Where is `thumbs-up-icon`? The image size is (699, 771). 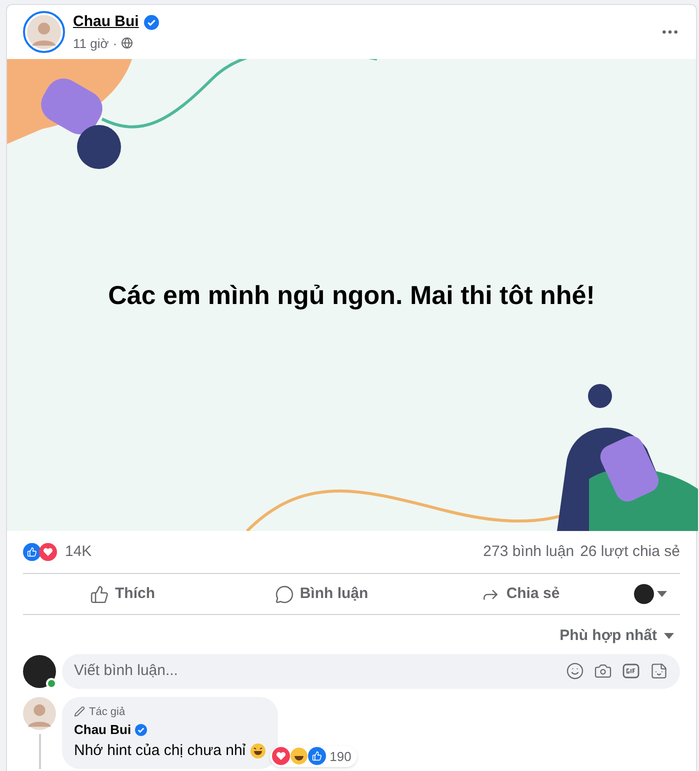 thumbs-up-icon is located at coordinates (99, 594).